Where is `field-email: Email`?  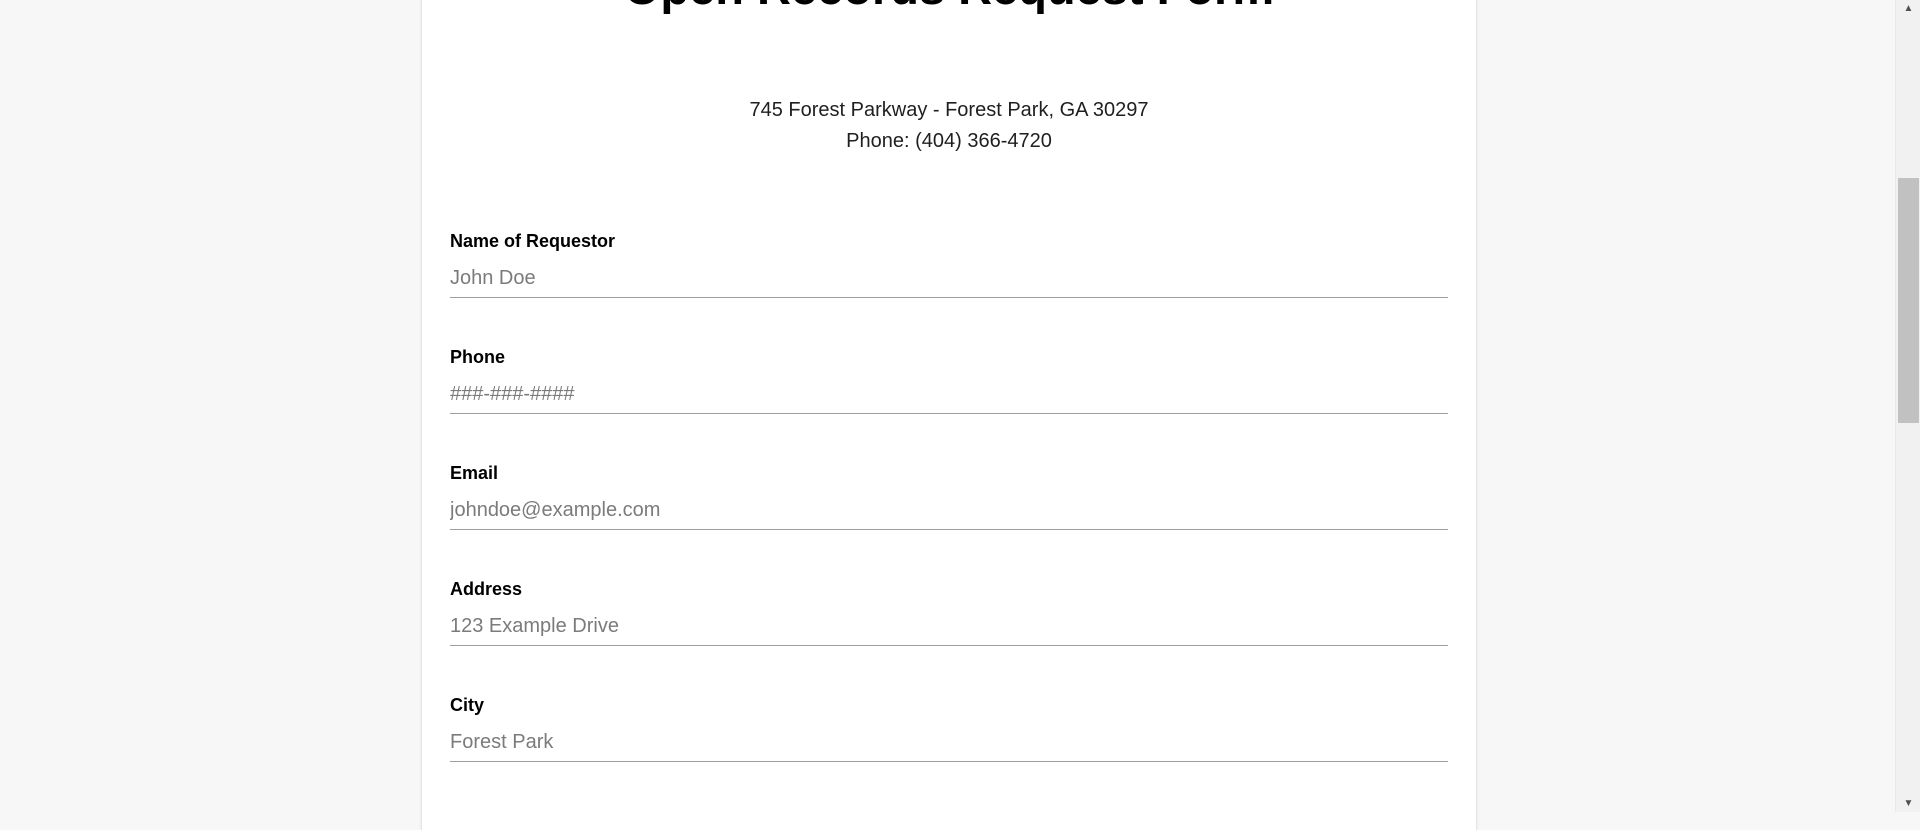 field-email: Email is located at coordinates (949, 496).